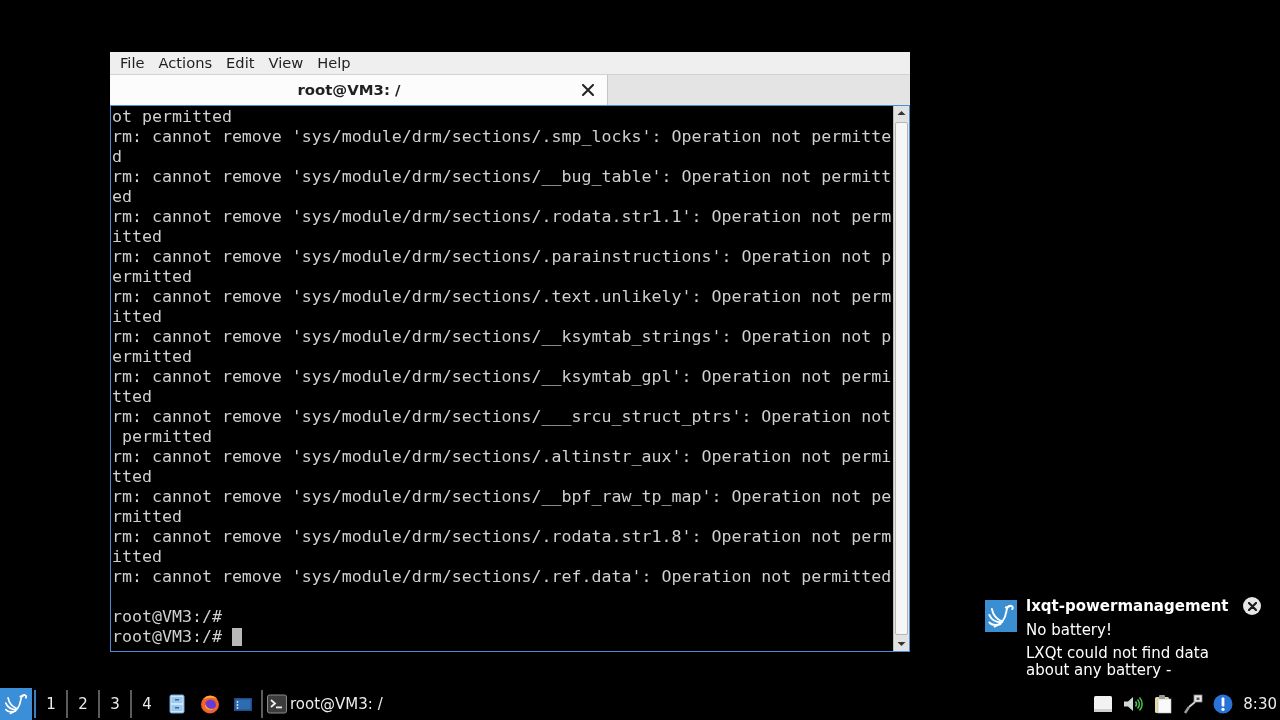 The image size is (1280, 720). I want to click on bird-logo-icon, so click(1001, 616).